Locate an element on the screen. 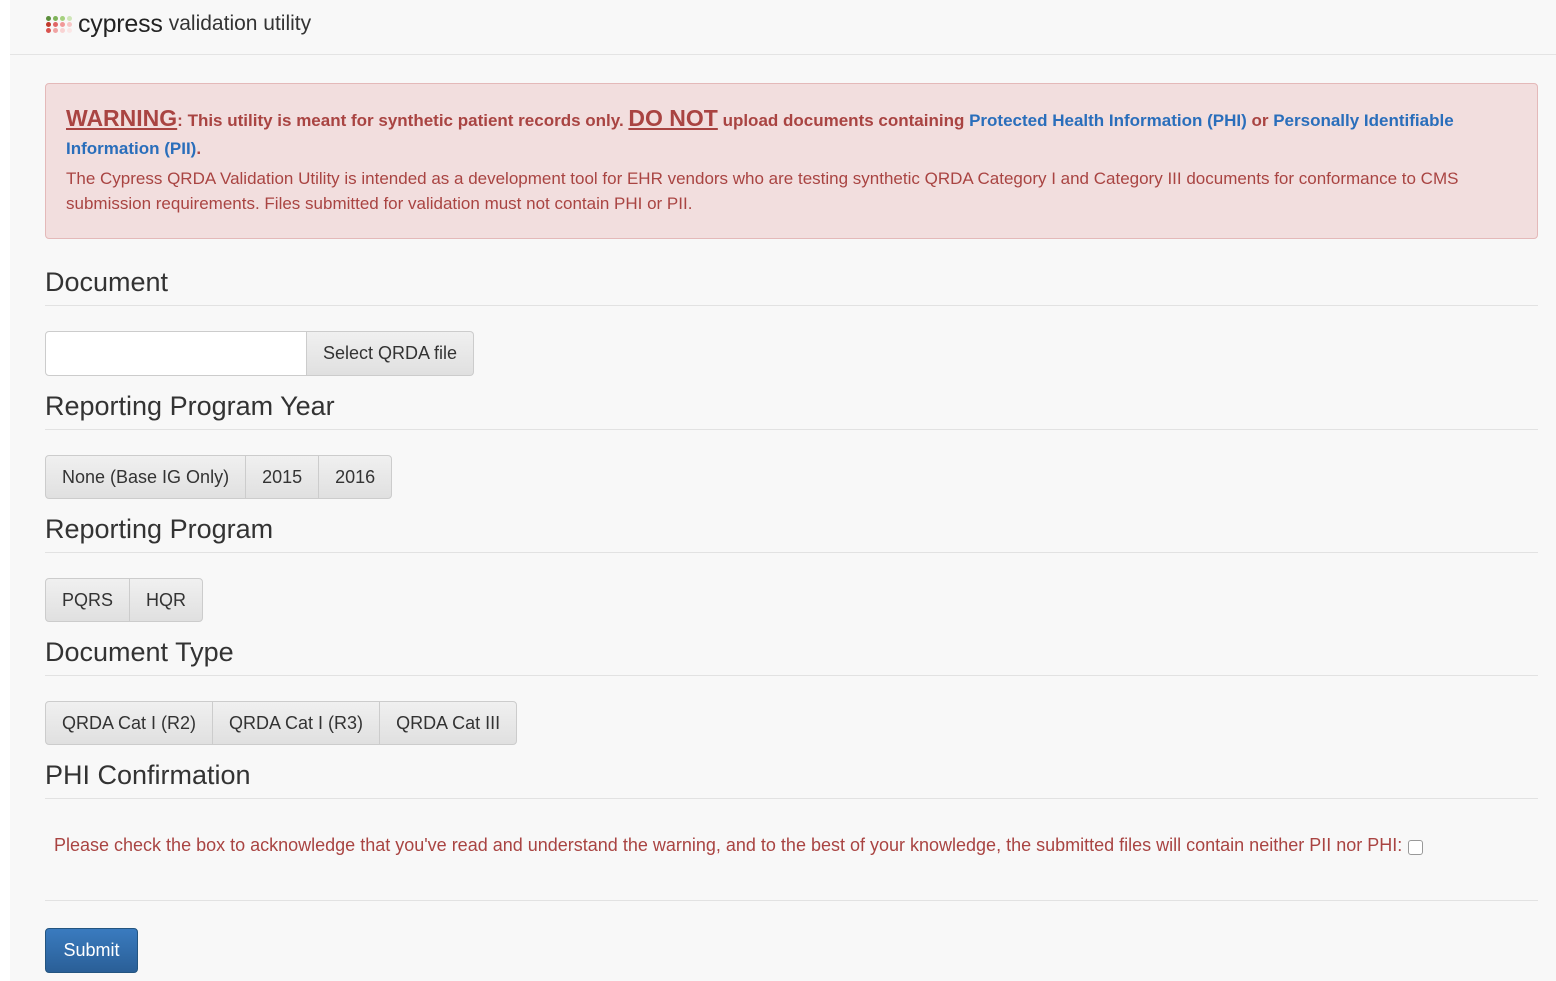 The width and height of the screenshot is (1556, 981). warning-text-4: . is located at coordinates (199, 148).